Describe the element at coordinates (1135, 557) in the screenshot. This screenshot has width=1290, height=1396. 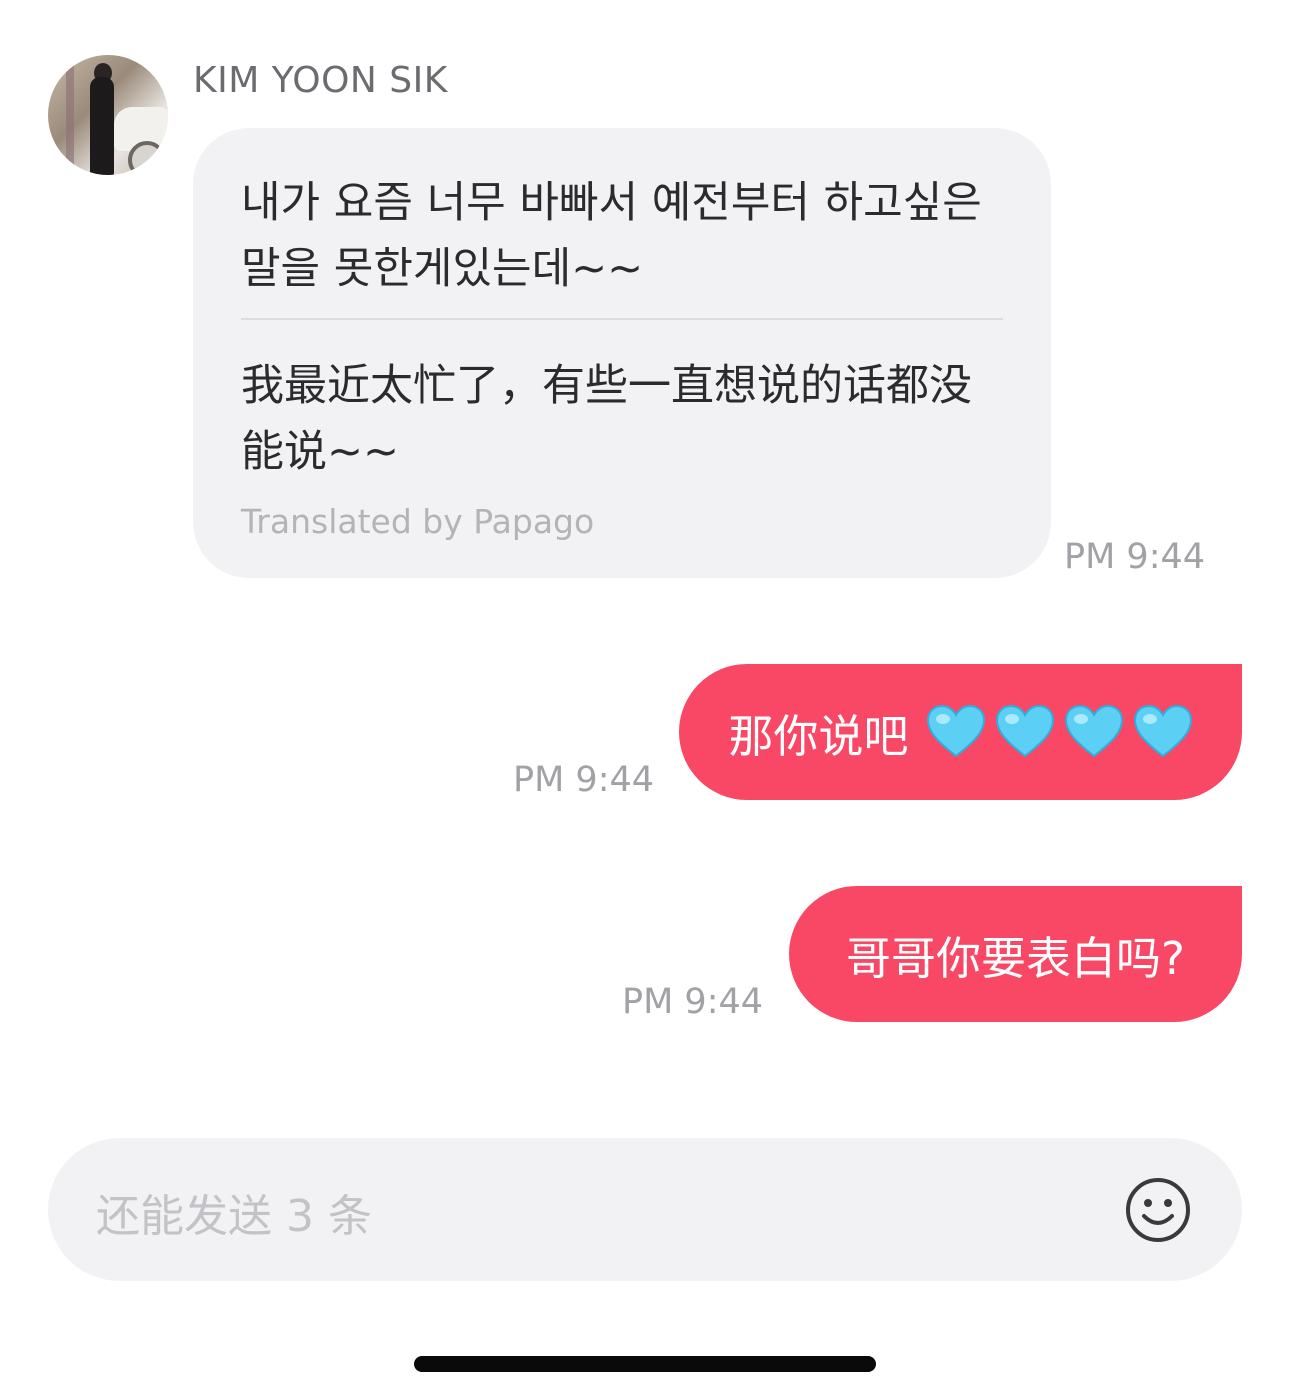
I see `incoming-timestamp: PM 9:44` at that location.